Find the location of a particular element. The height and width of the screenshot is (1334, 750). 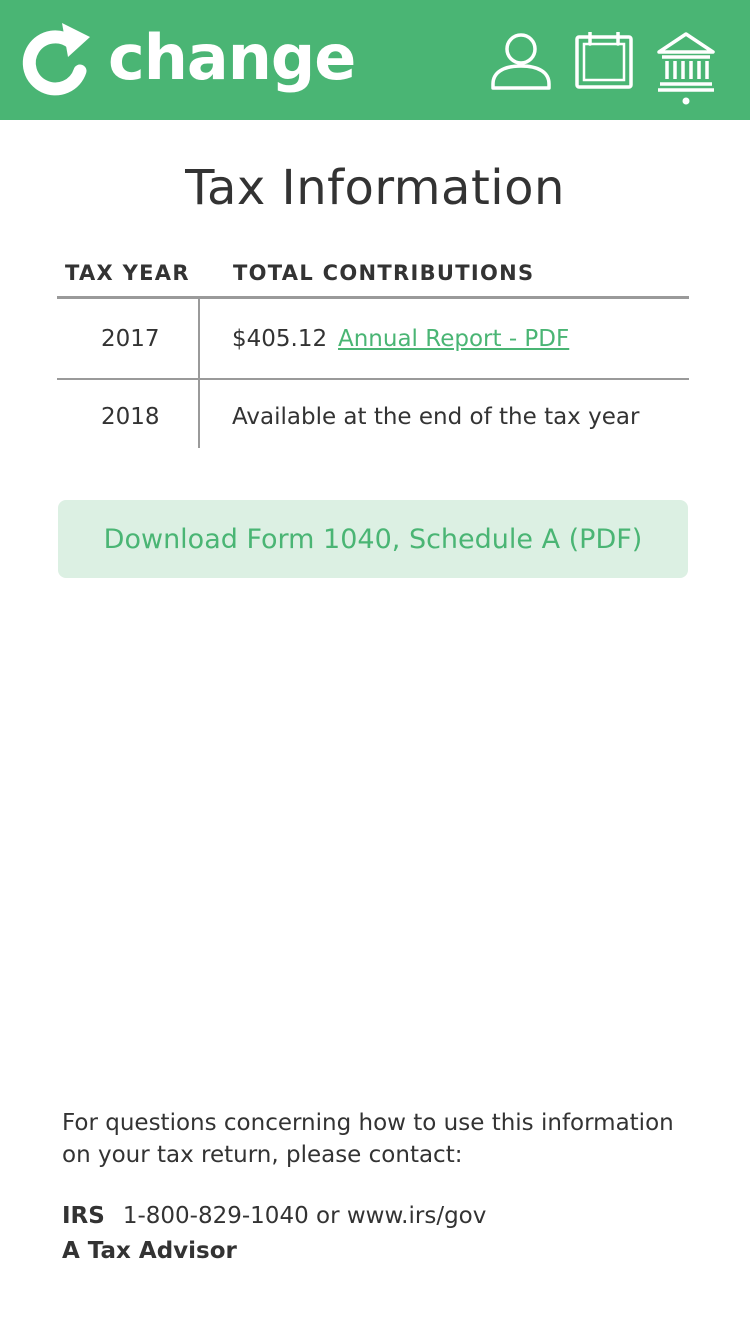

page-title: Tax Information is located at coordinates (375, 188).